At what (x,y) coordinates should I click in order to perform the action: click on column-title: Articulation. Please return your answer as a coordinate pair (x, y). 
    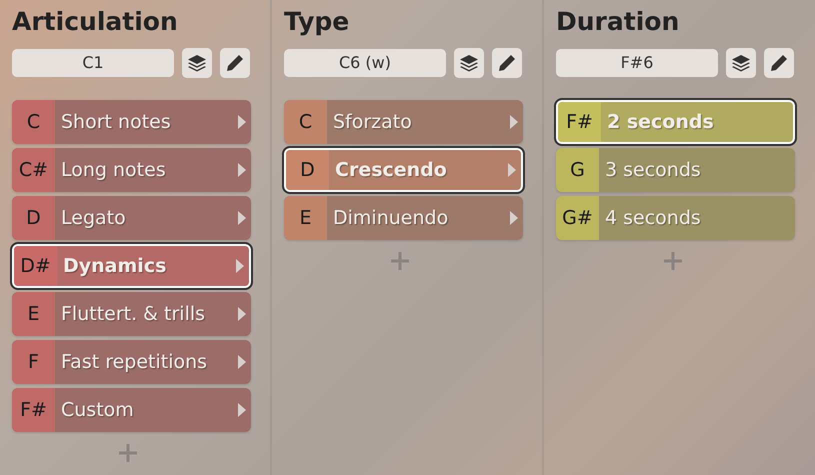
    Looking at the image, I should click on (95, 22).